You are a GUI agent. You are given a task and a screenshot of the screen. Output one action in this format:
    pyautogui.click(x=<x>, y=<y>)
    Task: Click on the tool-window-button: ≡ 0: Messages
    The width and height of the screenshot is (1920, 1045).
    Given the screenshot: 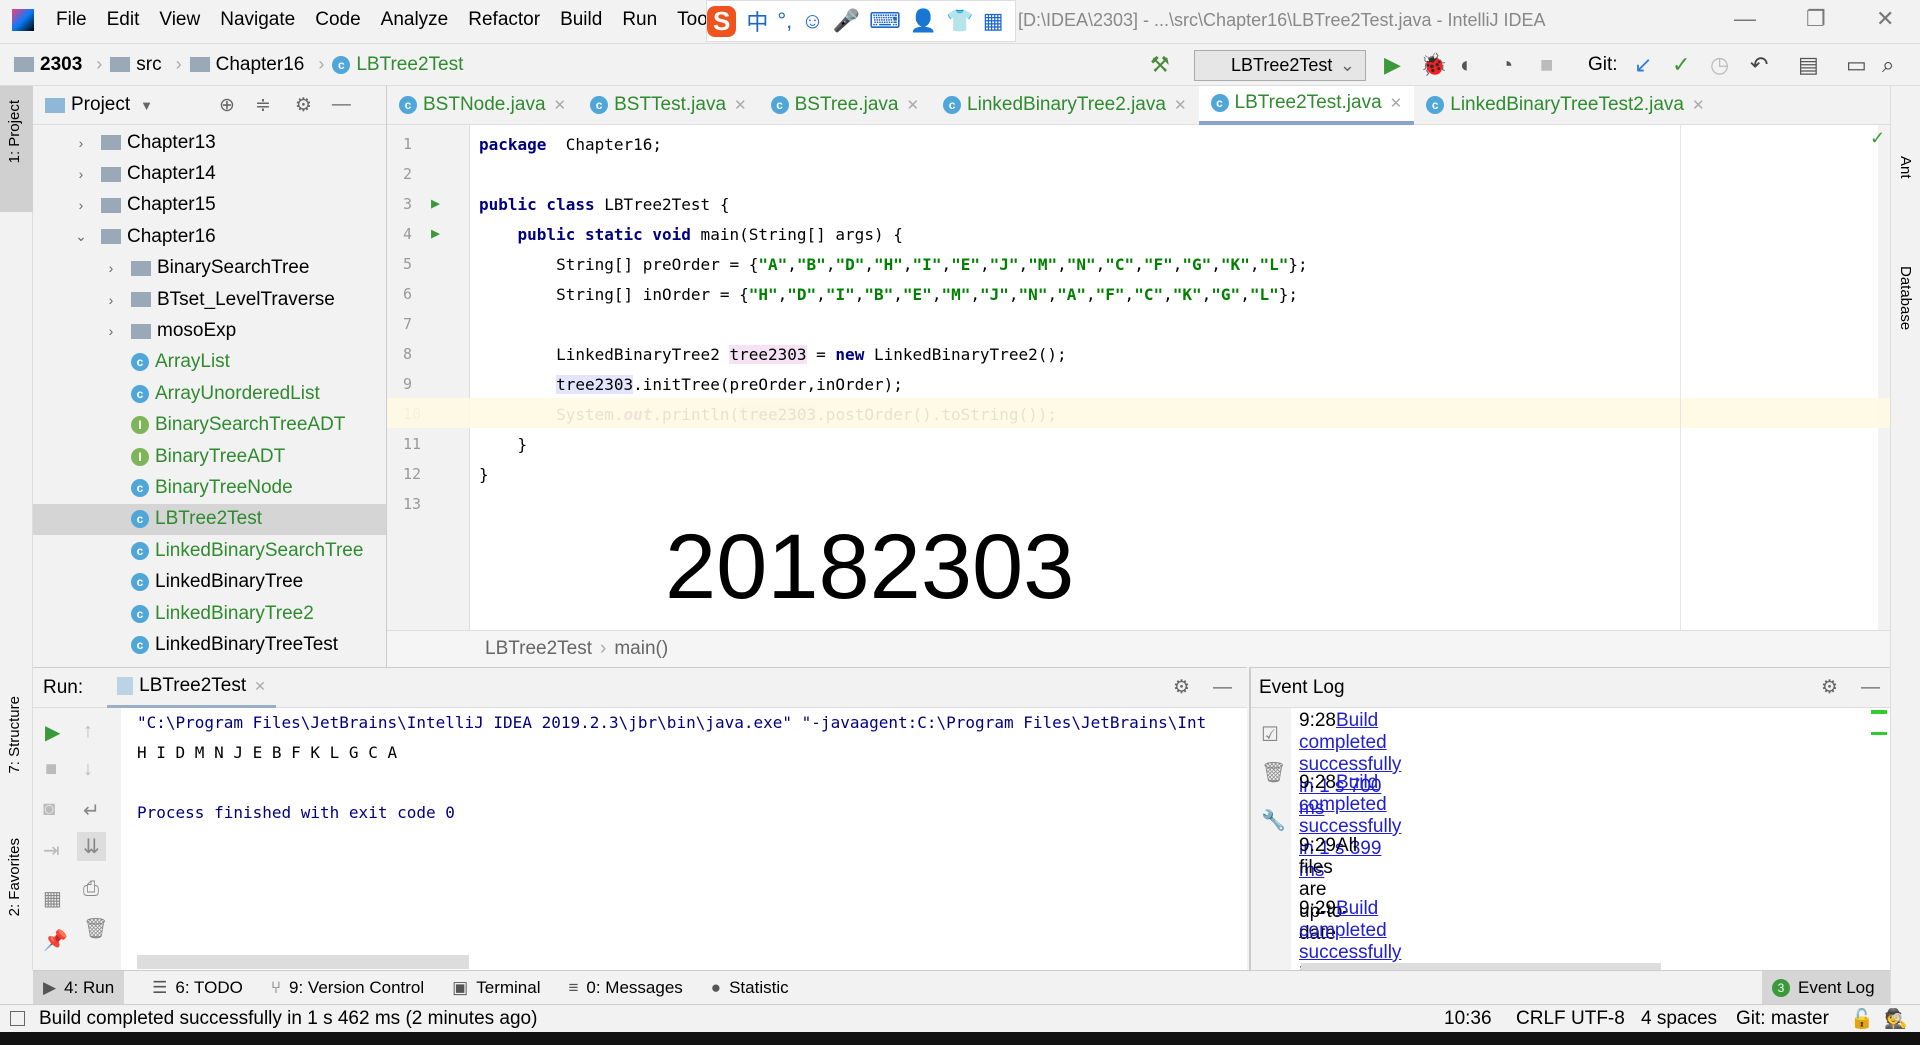 What is the action you would take?
    pyautogui.click(x=625, y=988)
    